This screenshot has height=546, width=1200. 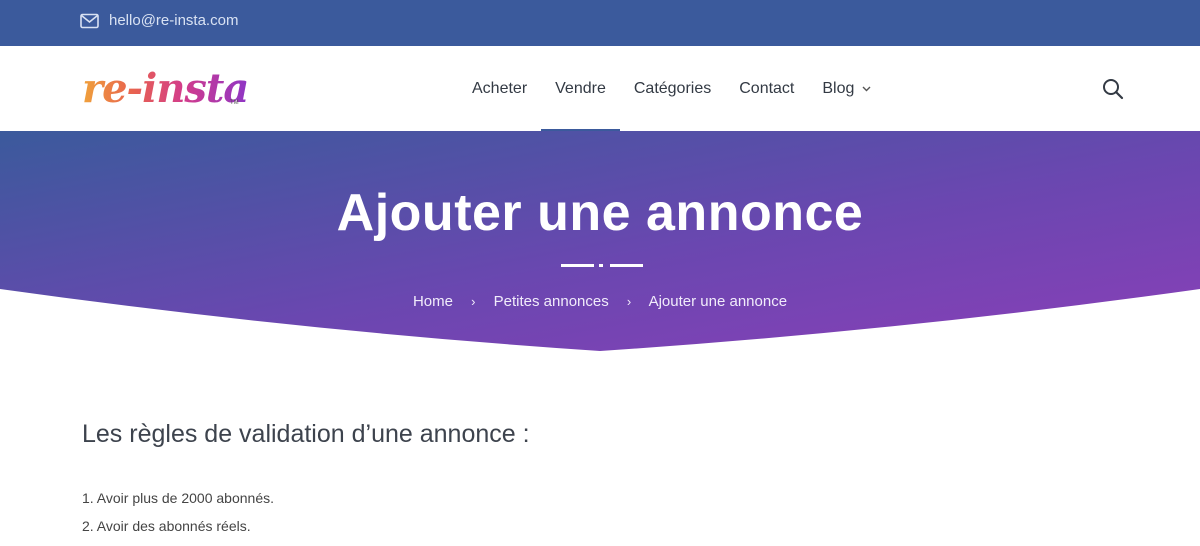 What do you see at coordinates (178, 498) in the screenshot?
I see `list-item: 1. Avoir plus de 2000 abonnés.` at bounding box center [178, 498].